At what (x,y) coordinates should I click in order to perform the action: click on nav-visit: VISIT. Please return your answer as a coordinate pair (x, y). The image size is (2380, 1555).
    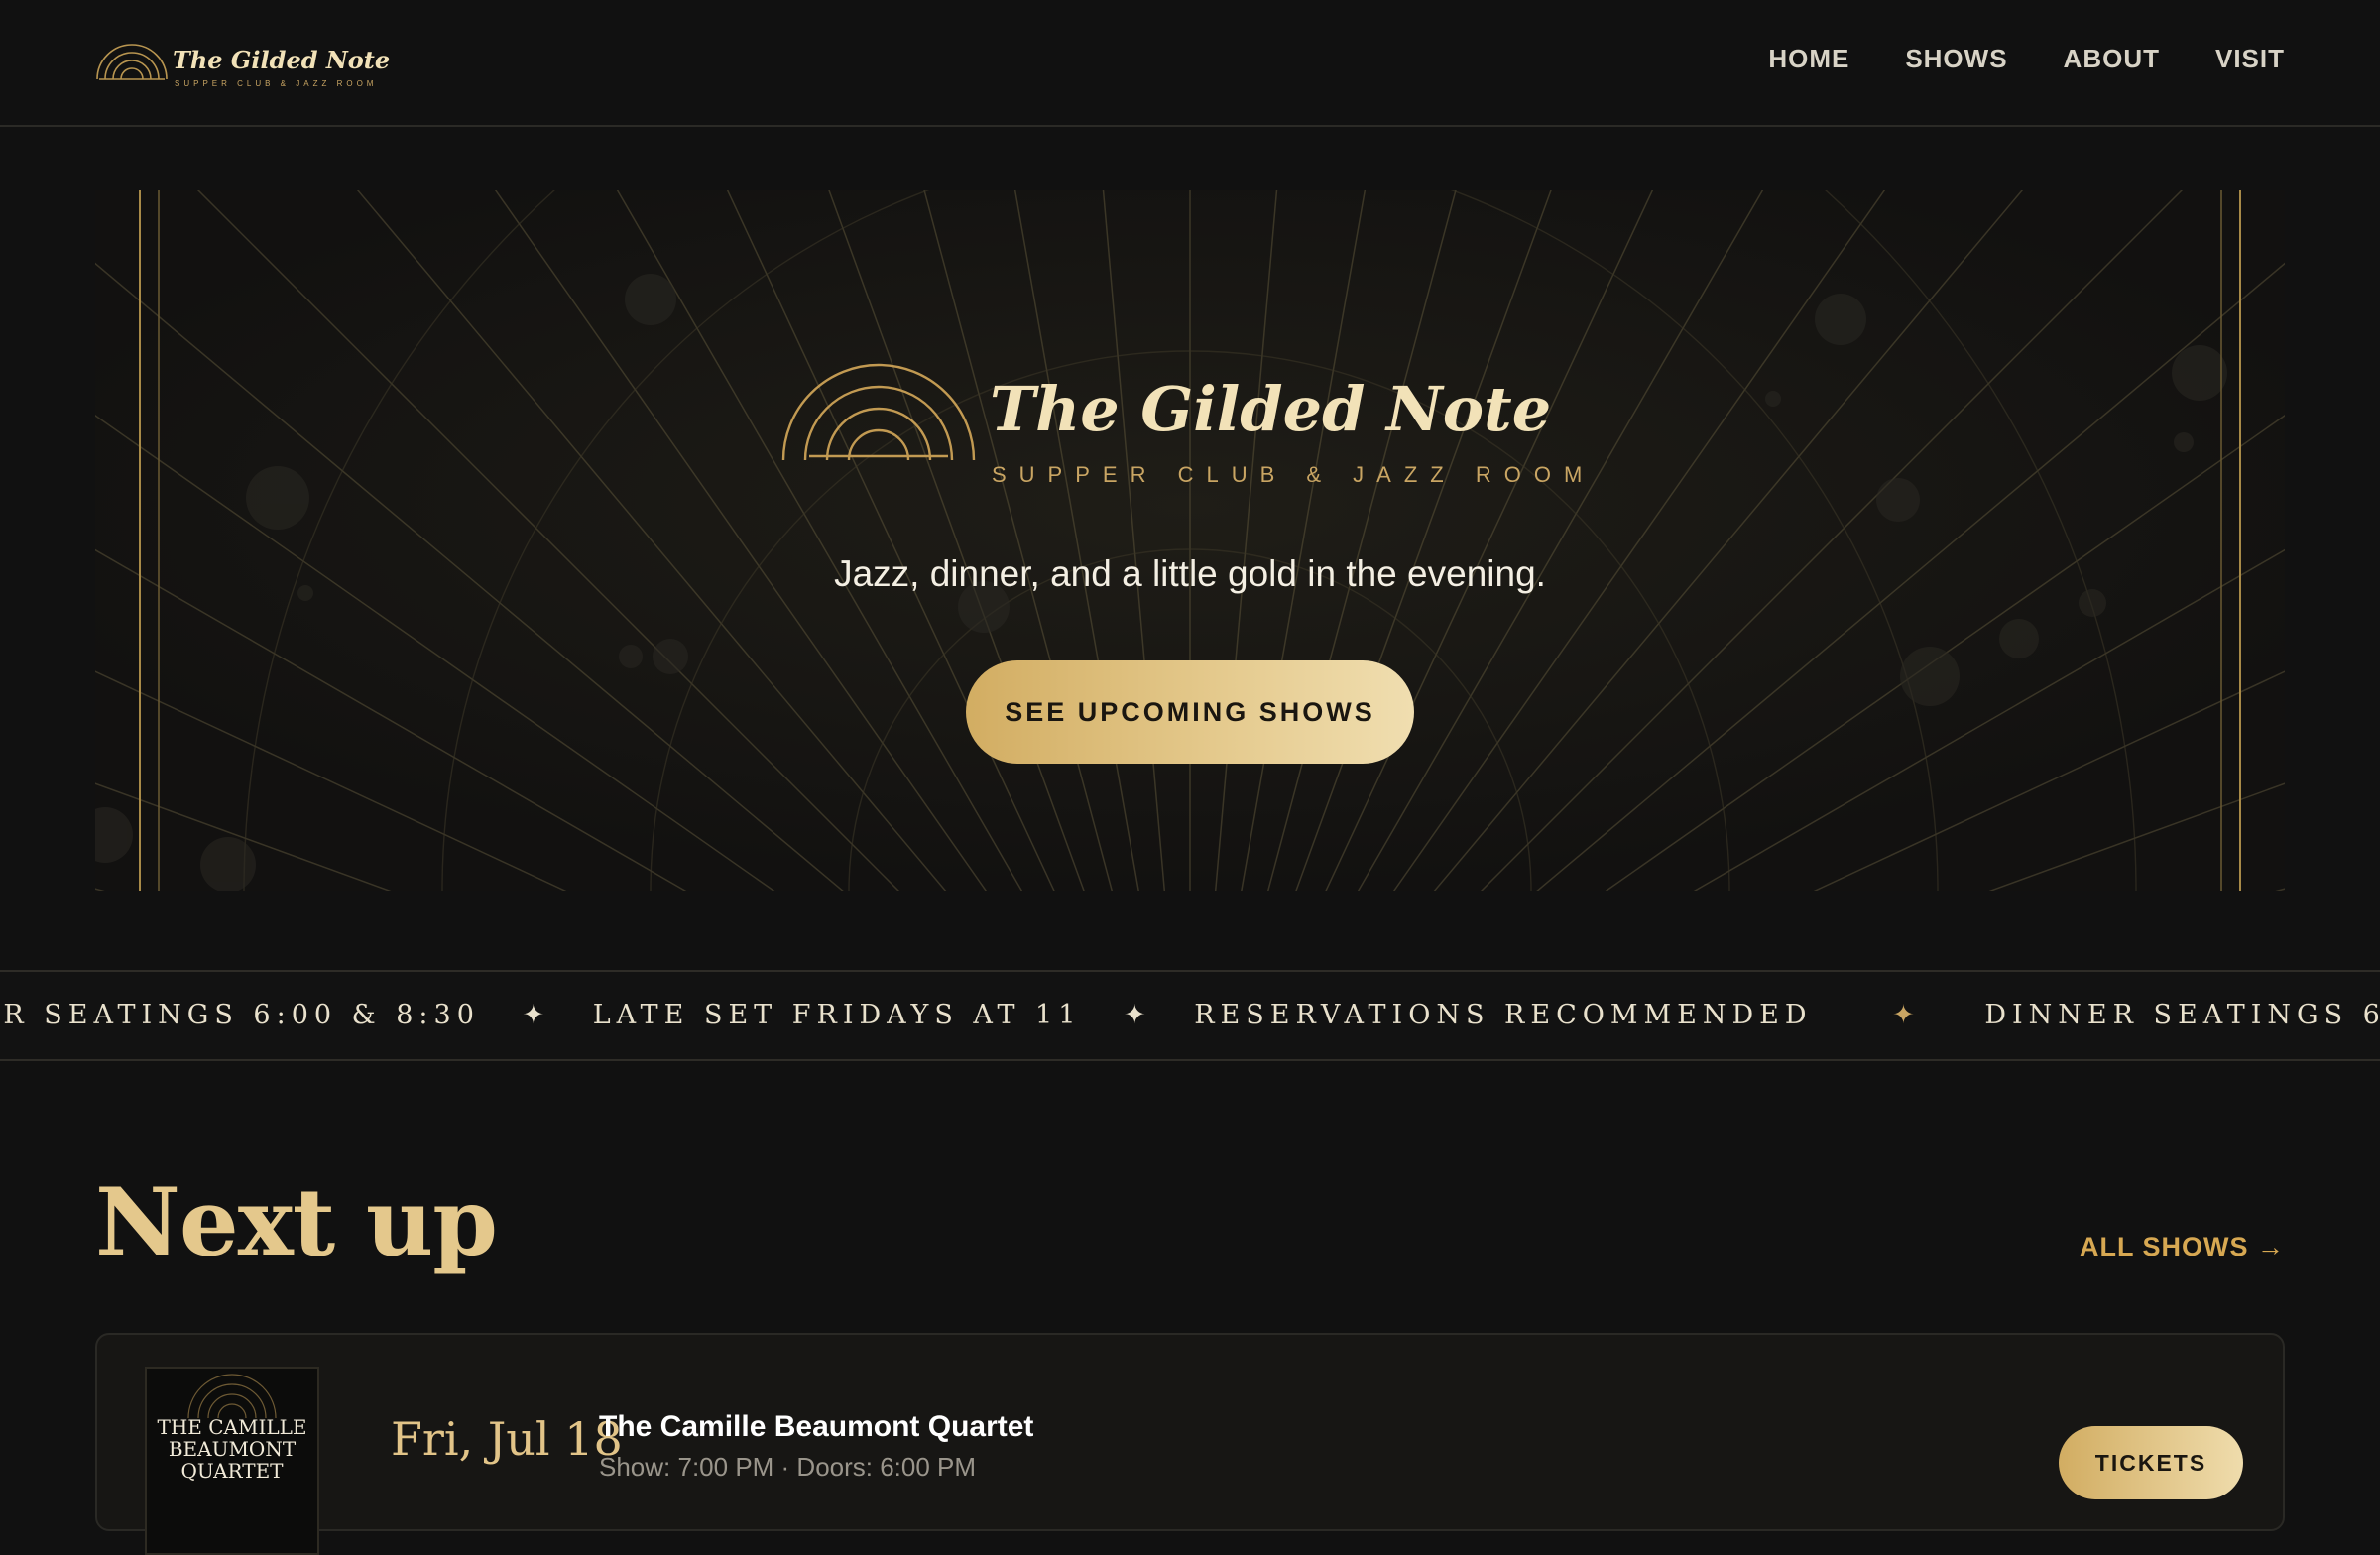
    Looking at the image, I should click on (2250, 59).